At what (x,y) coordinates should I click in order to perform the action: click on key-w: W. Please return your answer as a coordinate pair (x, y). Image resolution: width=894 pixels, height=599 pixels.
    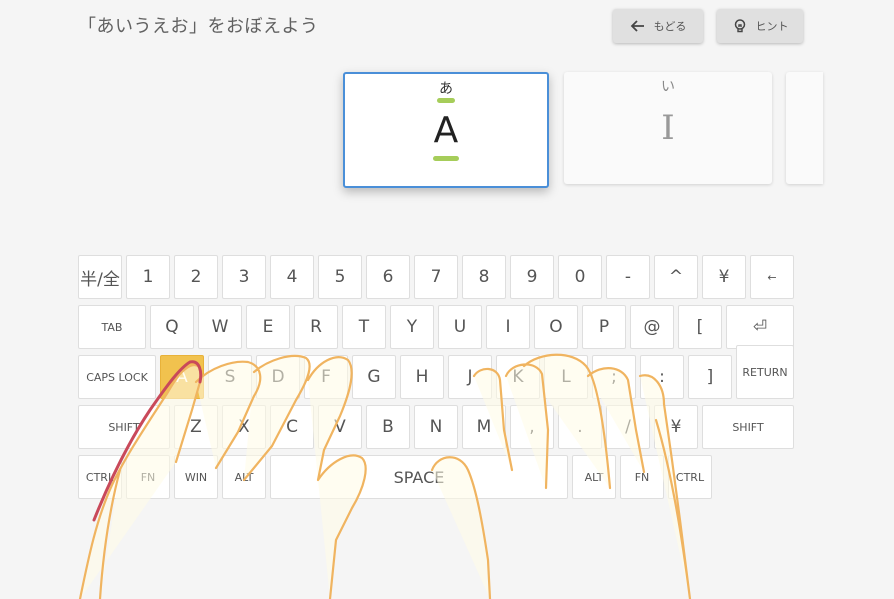
    Looking at the image, I should click on (220, 327).